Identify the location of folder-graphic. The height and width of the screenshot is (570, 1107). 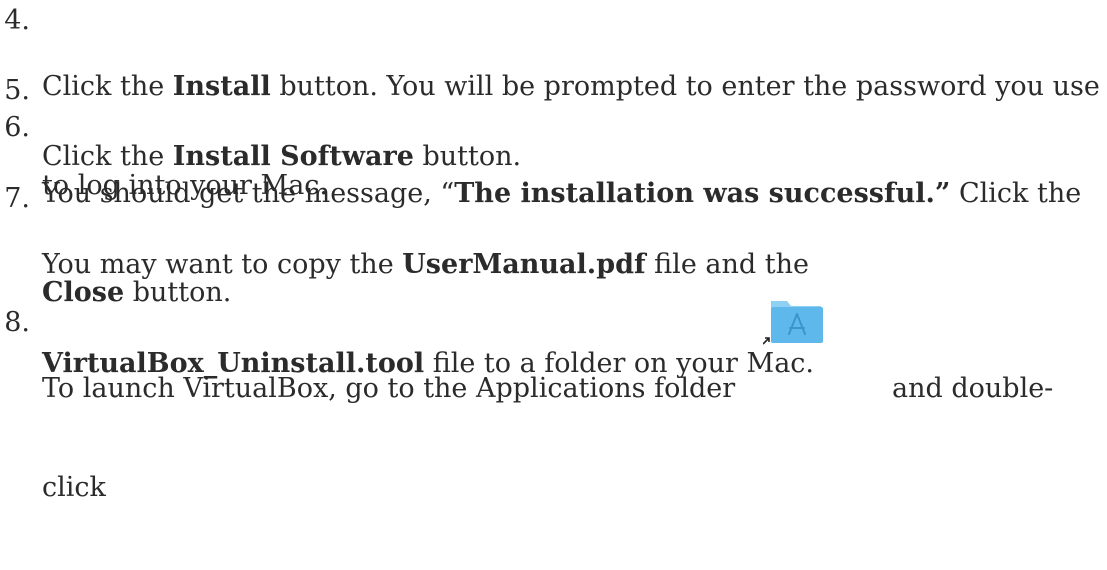
(792, 323).